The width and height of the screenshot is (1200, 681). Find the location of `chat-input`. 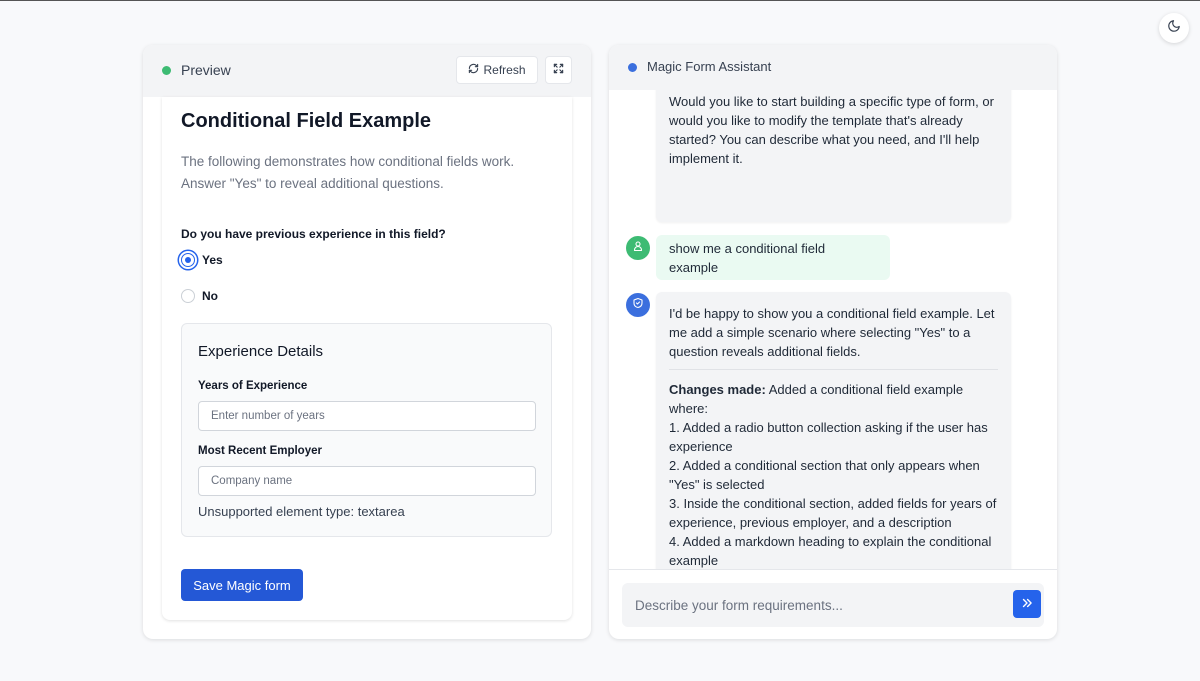

chat-input is located at coordinates (812, 605).